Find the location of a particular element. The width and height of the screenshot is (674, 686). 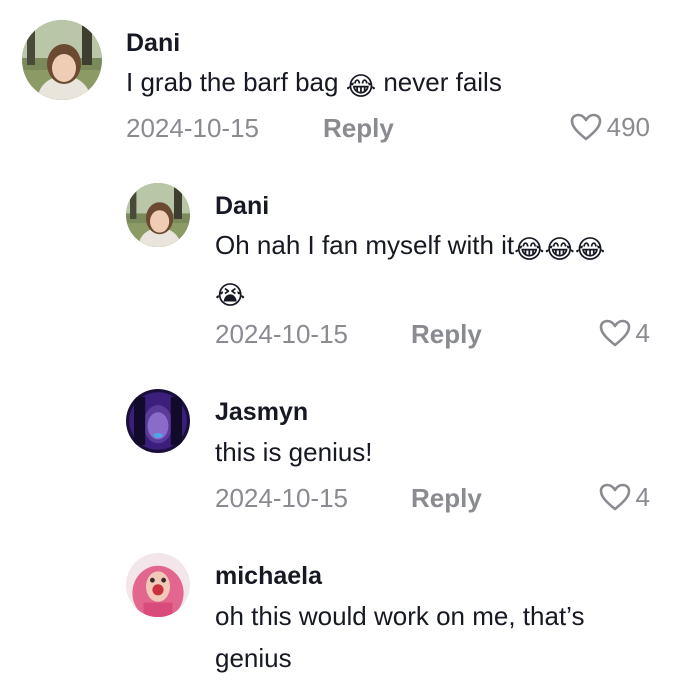

comment-text: I grab the barf bag 😂 never fails is located at coordinates (386, 84).